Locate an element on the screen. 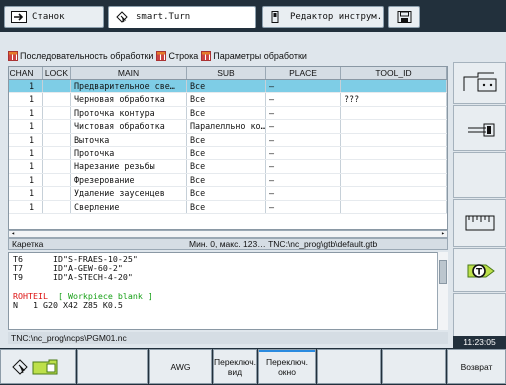 The image size is (506, 385). scroll-right-icon: ▸ is located at coordinates (443, 234).